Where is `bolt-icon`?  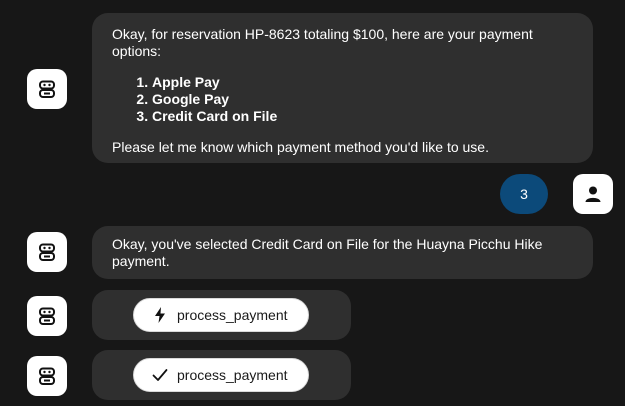 bolt-icon is located at coordinates (160, 315).